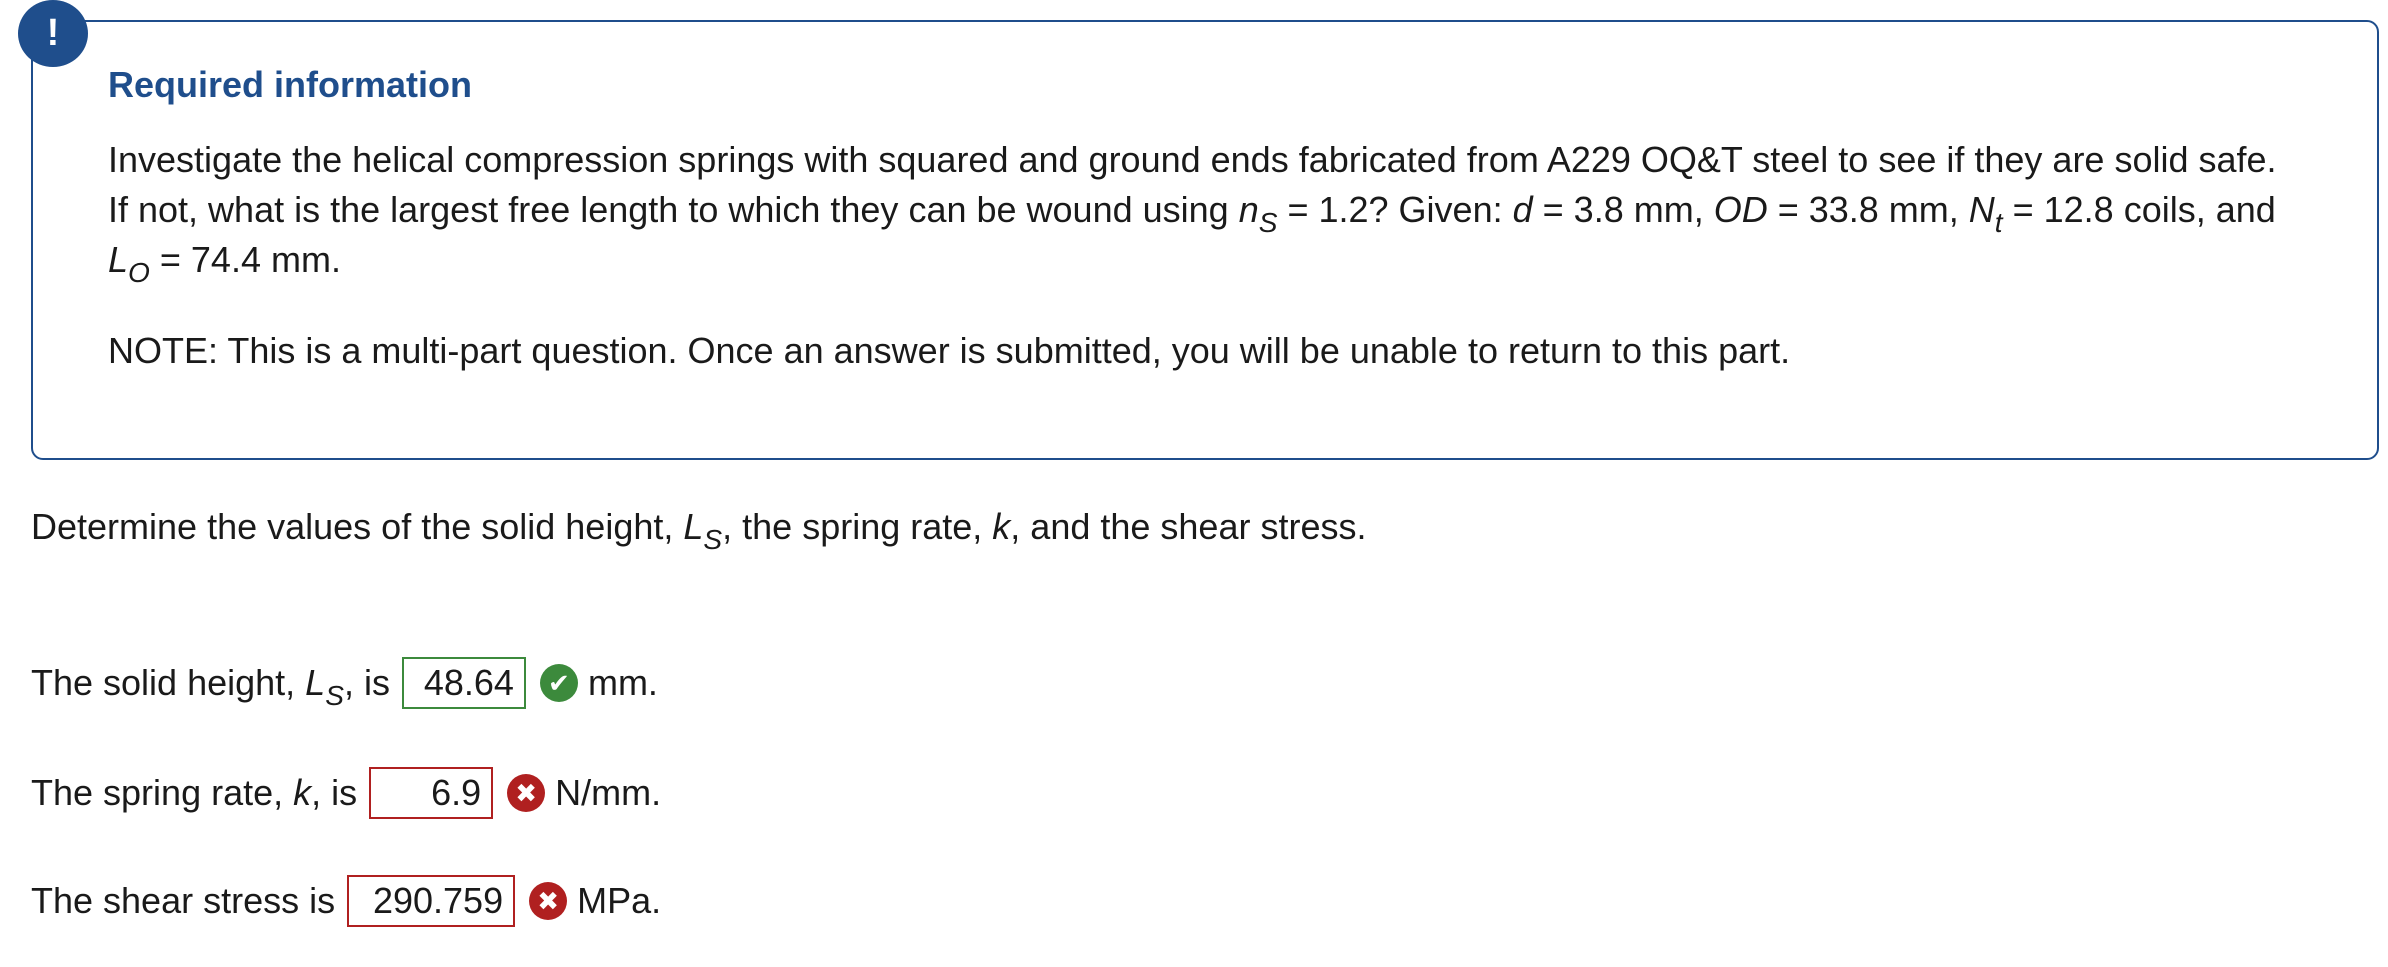 The height and width of the screenshot is (967, 2388). What do you see at coordinates (619, 900) in the screenshot?
I see `answer-unit: MPa.` at bounding box center [619, 900].